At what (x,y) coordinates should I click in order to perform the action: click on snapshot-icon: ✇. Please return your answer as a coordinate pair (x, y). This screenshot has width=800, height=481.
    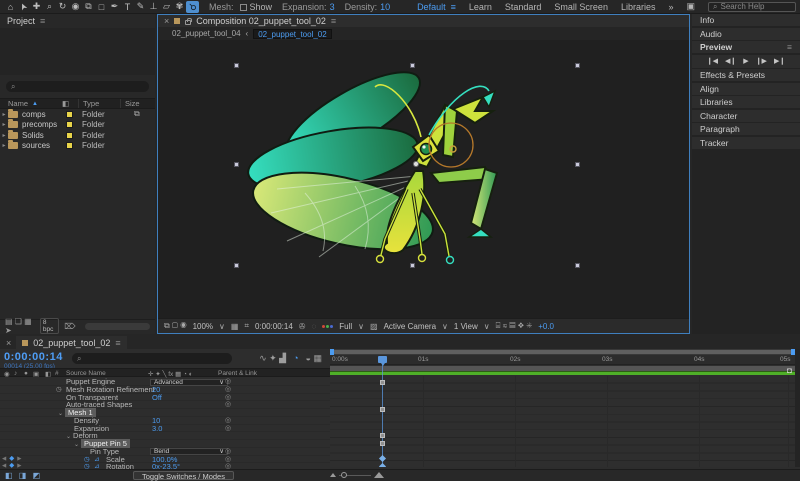
    Looking at the image, I should click on (302, 326).